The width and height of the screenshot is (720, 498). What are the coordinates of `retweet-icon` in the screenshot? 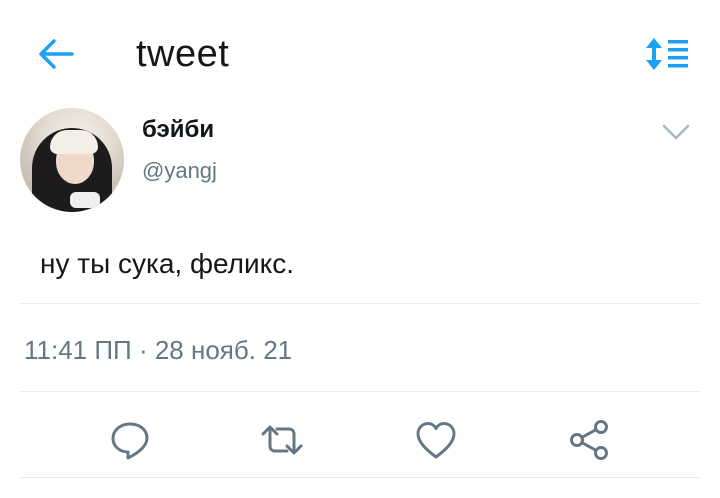 It's located at (282, 440).